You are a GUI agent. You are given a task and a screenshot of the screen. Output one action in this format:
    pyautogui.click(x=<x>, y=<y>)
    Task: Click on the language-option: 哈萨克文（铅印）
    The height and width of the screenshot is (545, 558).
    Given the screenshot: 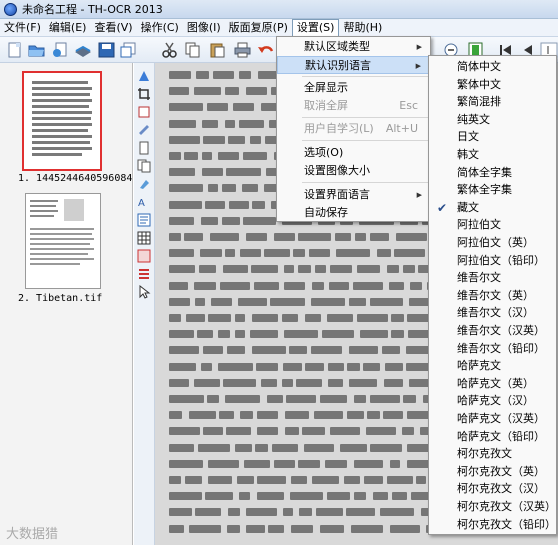 What is the action you would take?
    pyautogui.click(x=492, y=437)
    